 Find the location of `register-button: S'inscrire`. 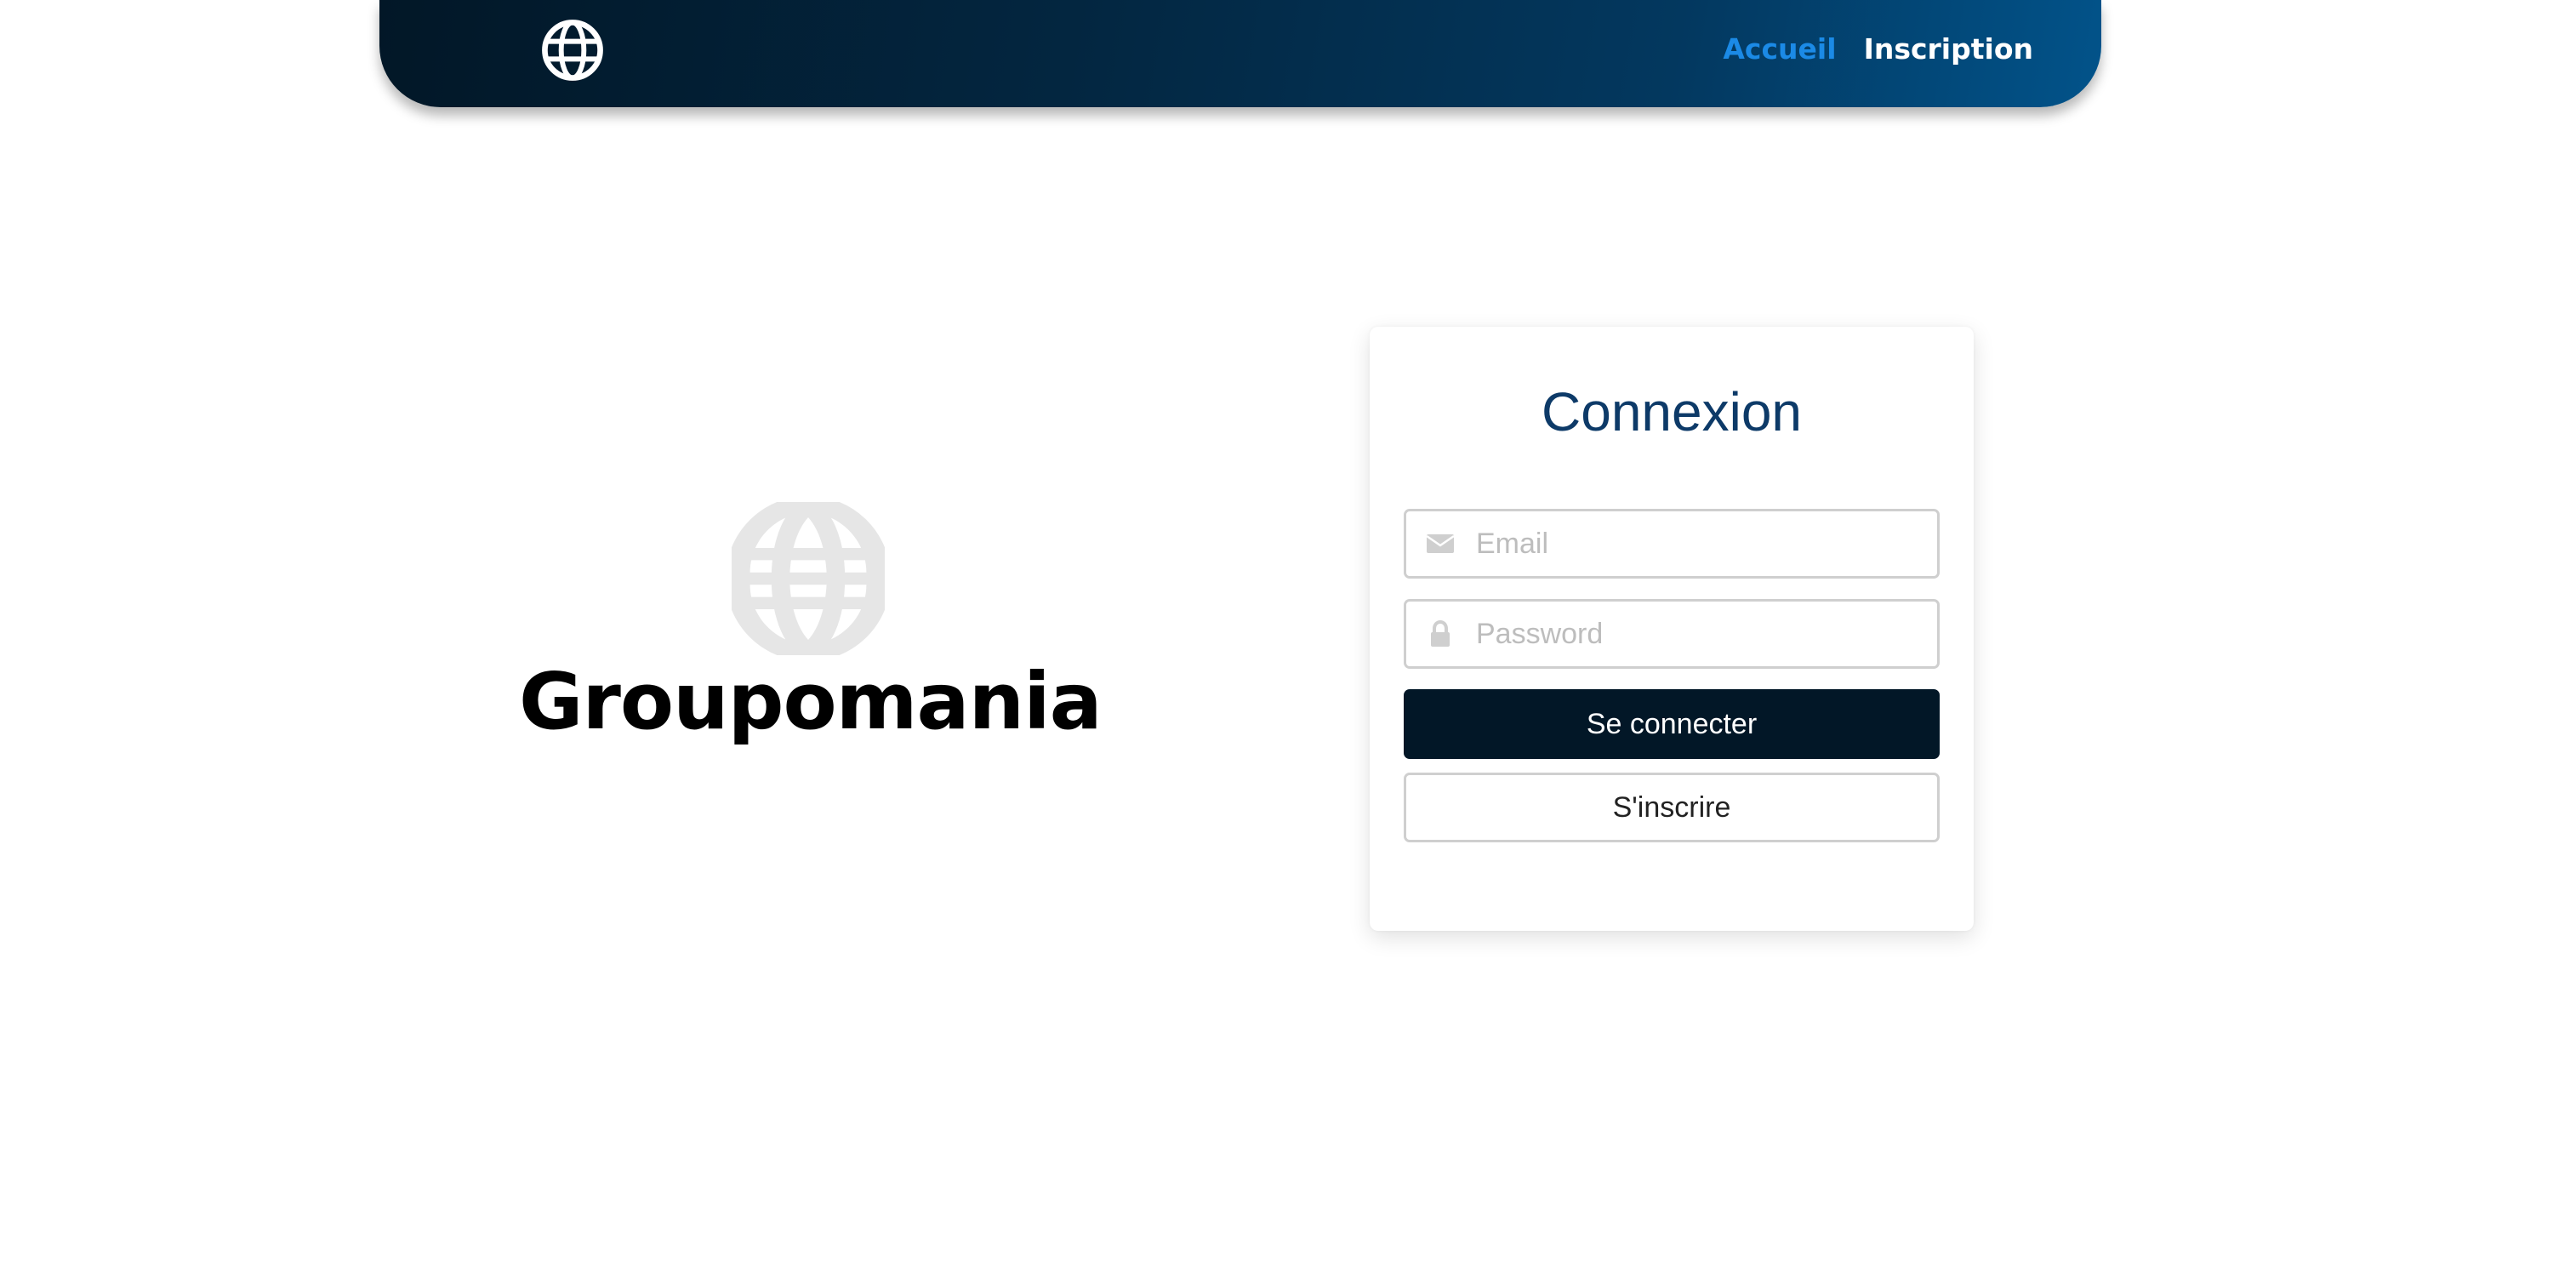

register-button: S'inscrire is located at coordinates (1672, 807).